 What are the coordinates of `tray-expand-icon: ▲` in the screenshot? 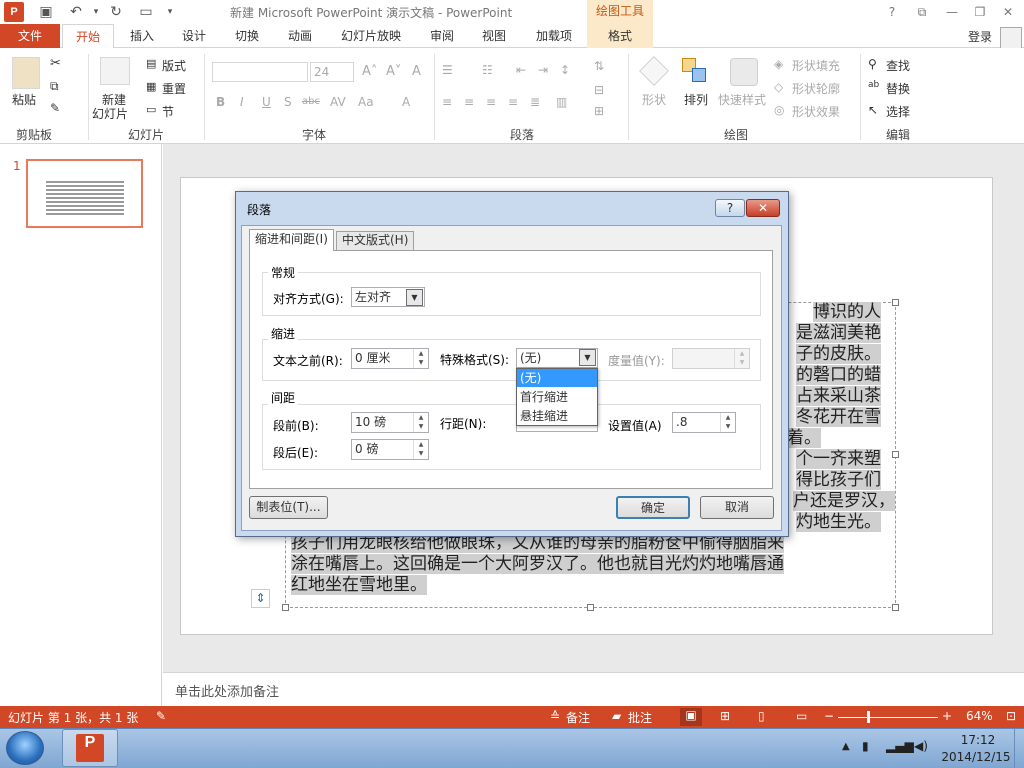 It's located at (846, 746).